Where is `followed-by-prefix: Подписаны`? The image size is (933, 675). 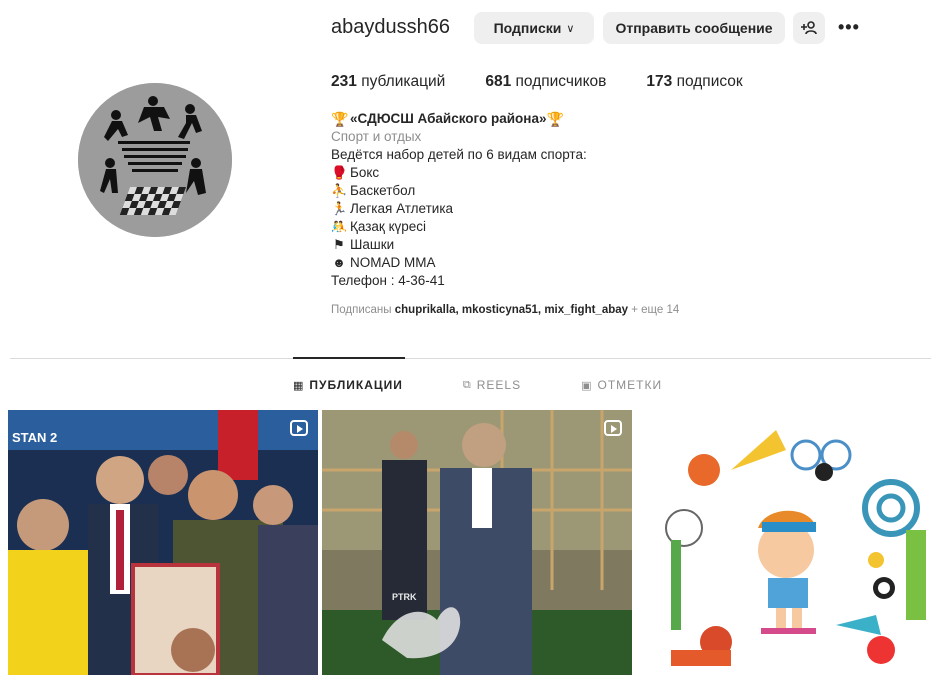 followed-by-prefix: Подписаны is located at coordinates (361, 310).